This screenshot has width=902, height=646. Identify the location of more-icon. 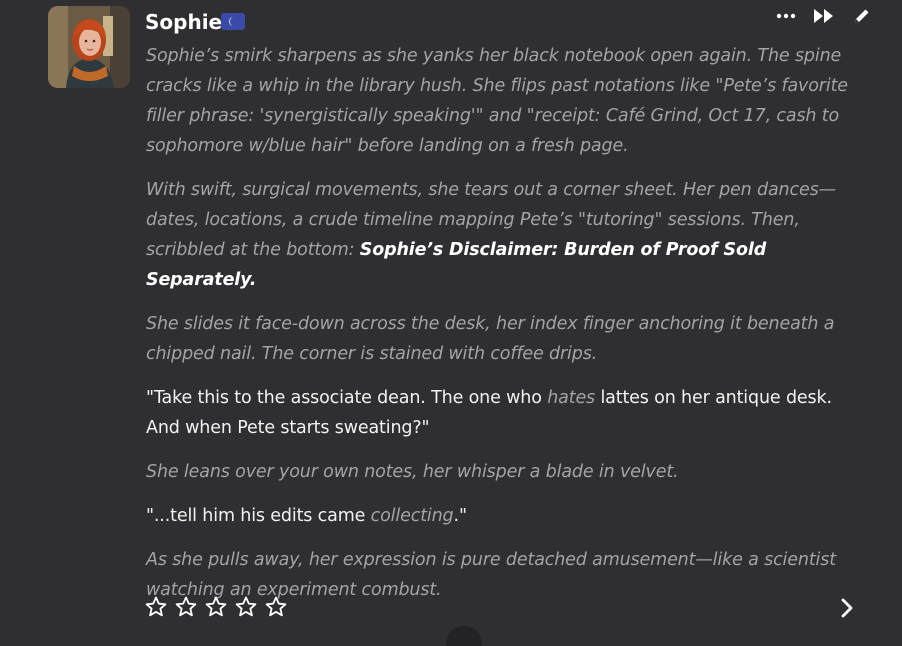
(786, 16).